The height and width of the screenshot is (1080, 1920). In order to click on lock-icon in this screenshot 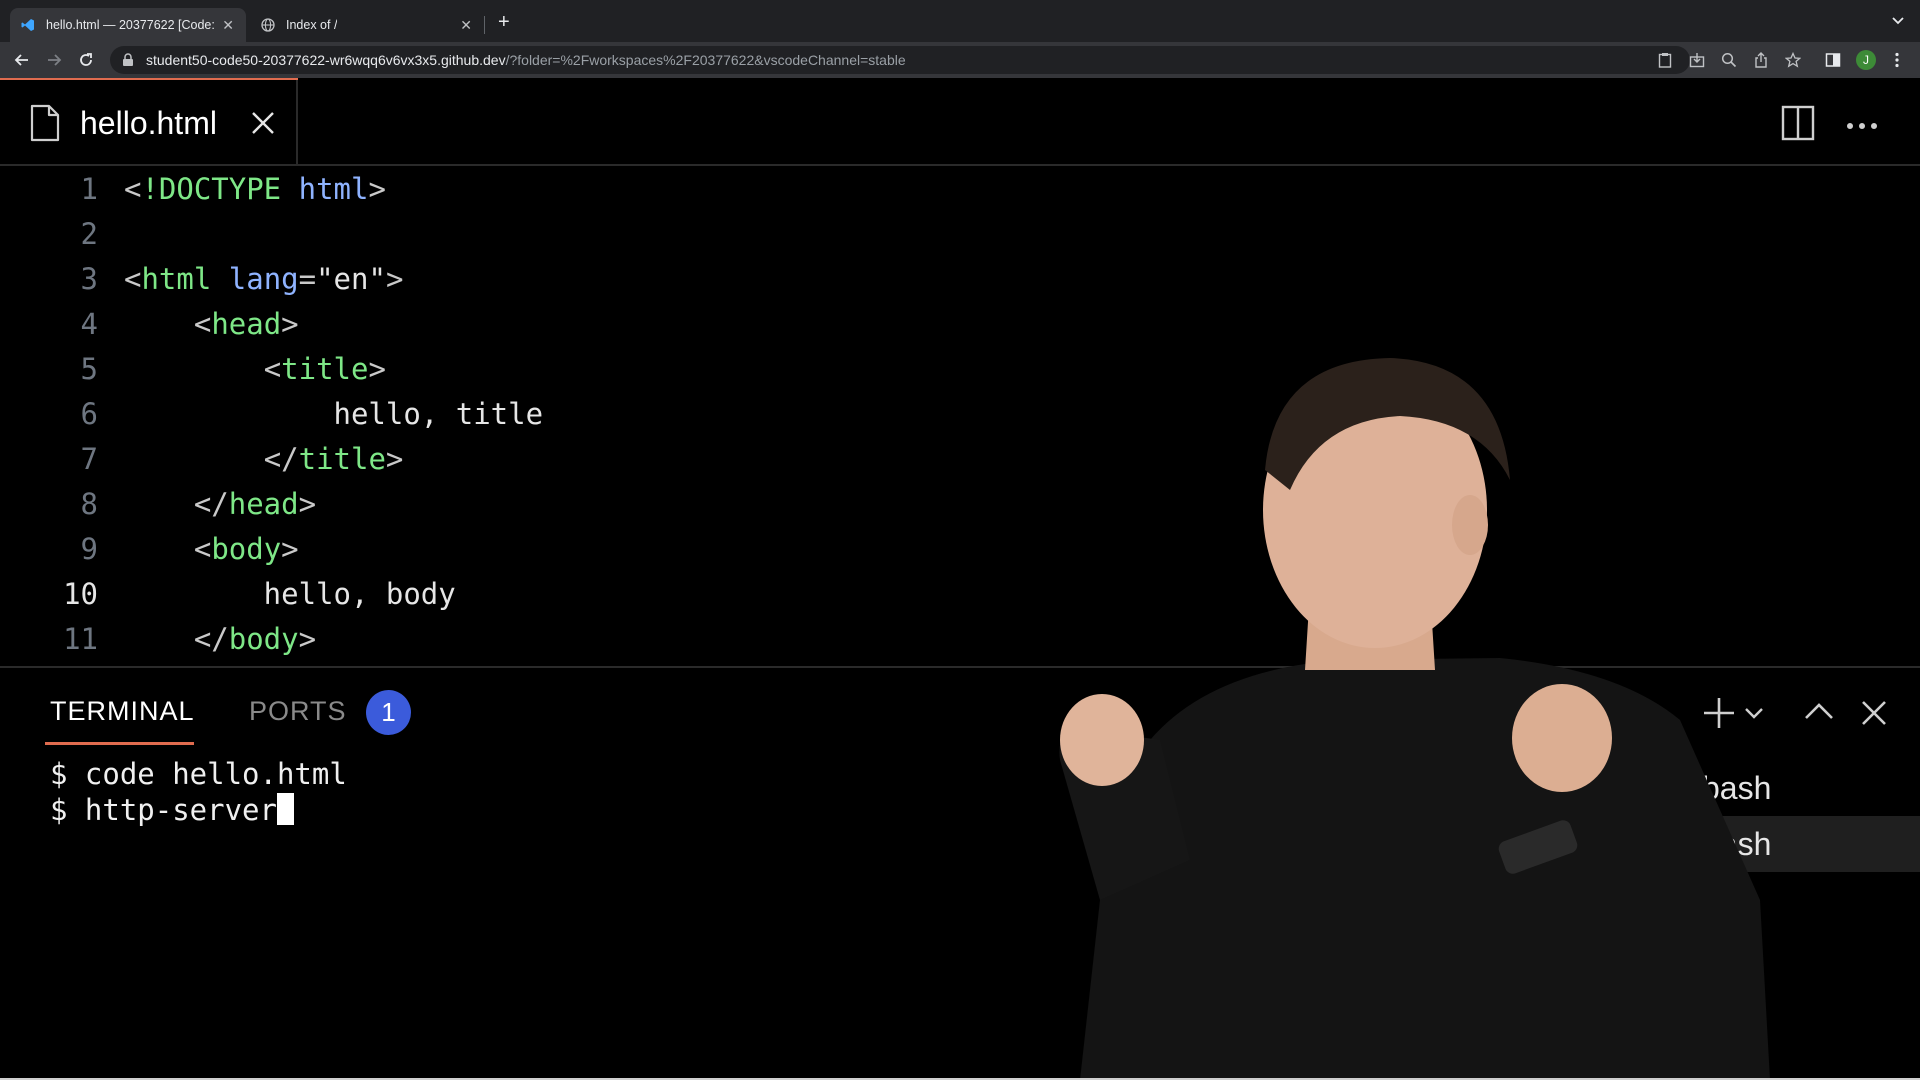, I will do `click(129, 60)`.